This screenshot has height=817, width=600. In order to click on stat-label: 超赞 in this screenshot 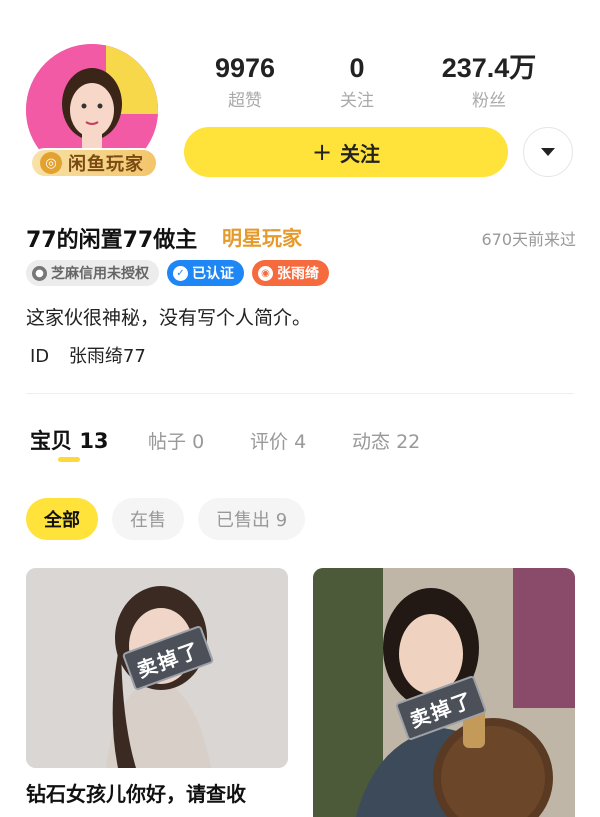, I will do `click(245, 101)`.